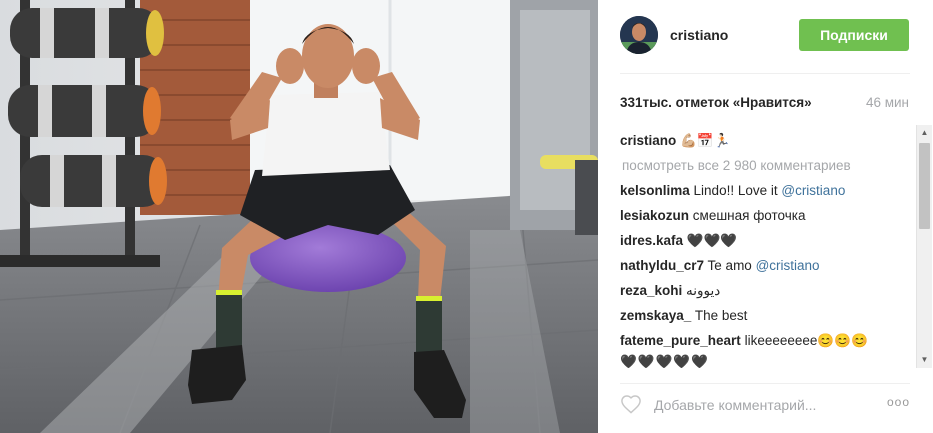  I want to click on heart-icon, so click(631, 404).